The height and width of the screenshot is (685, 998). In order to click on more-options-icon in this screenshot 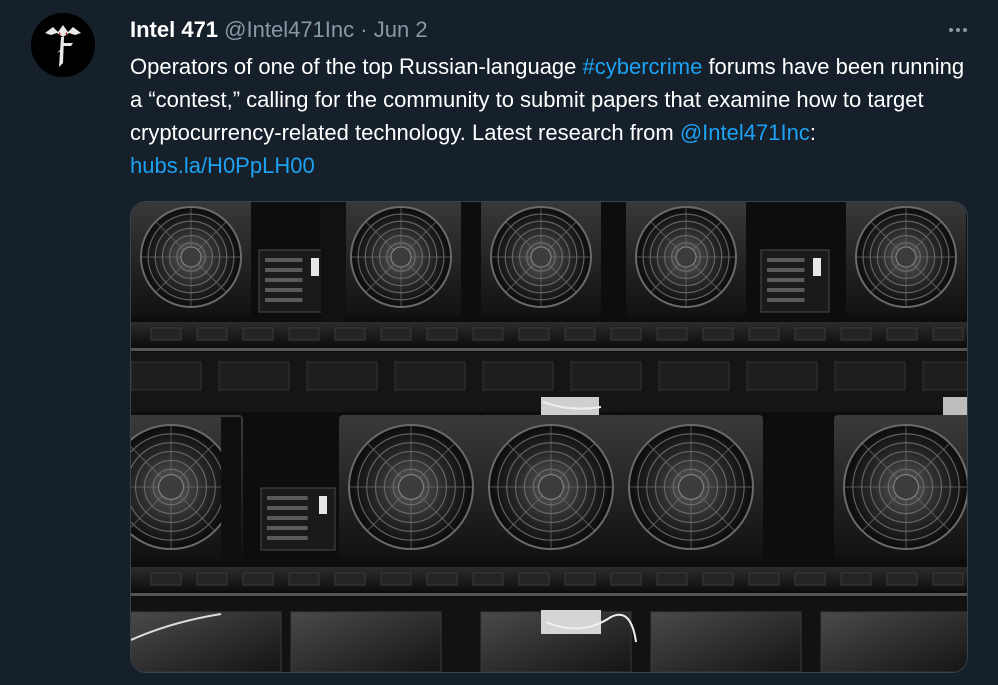, I will do `click(958, 30)`.